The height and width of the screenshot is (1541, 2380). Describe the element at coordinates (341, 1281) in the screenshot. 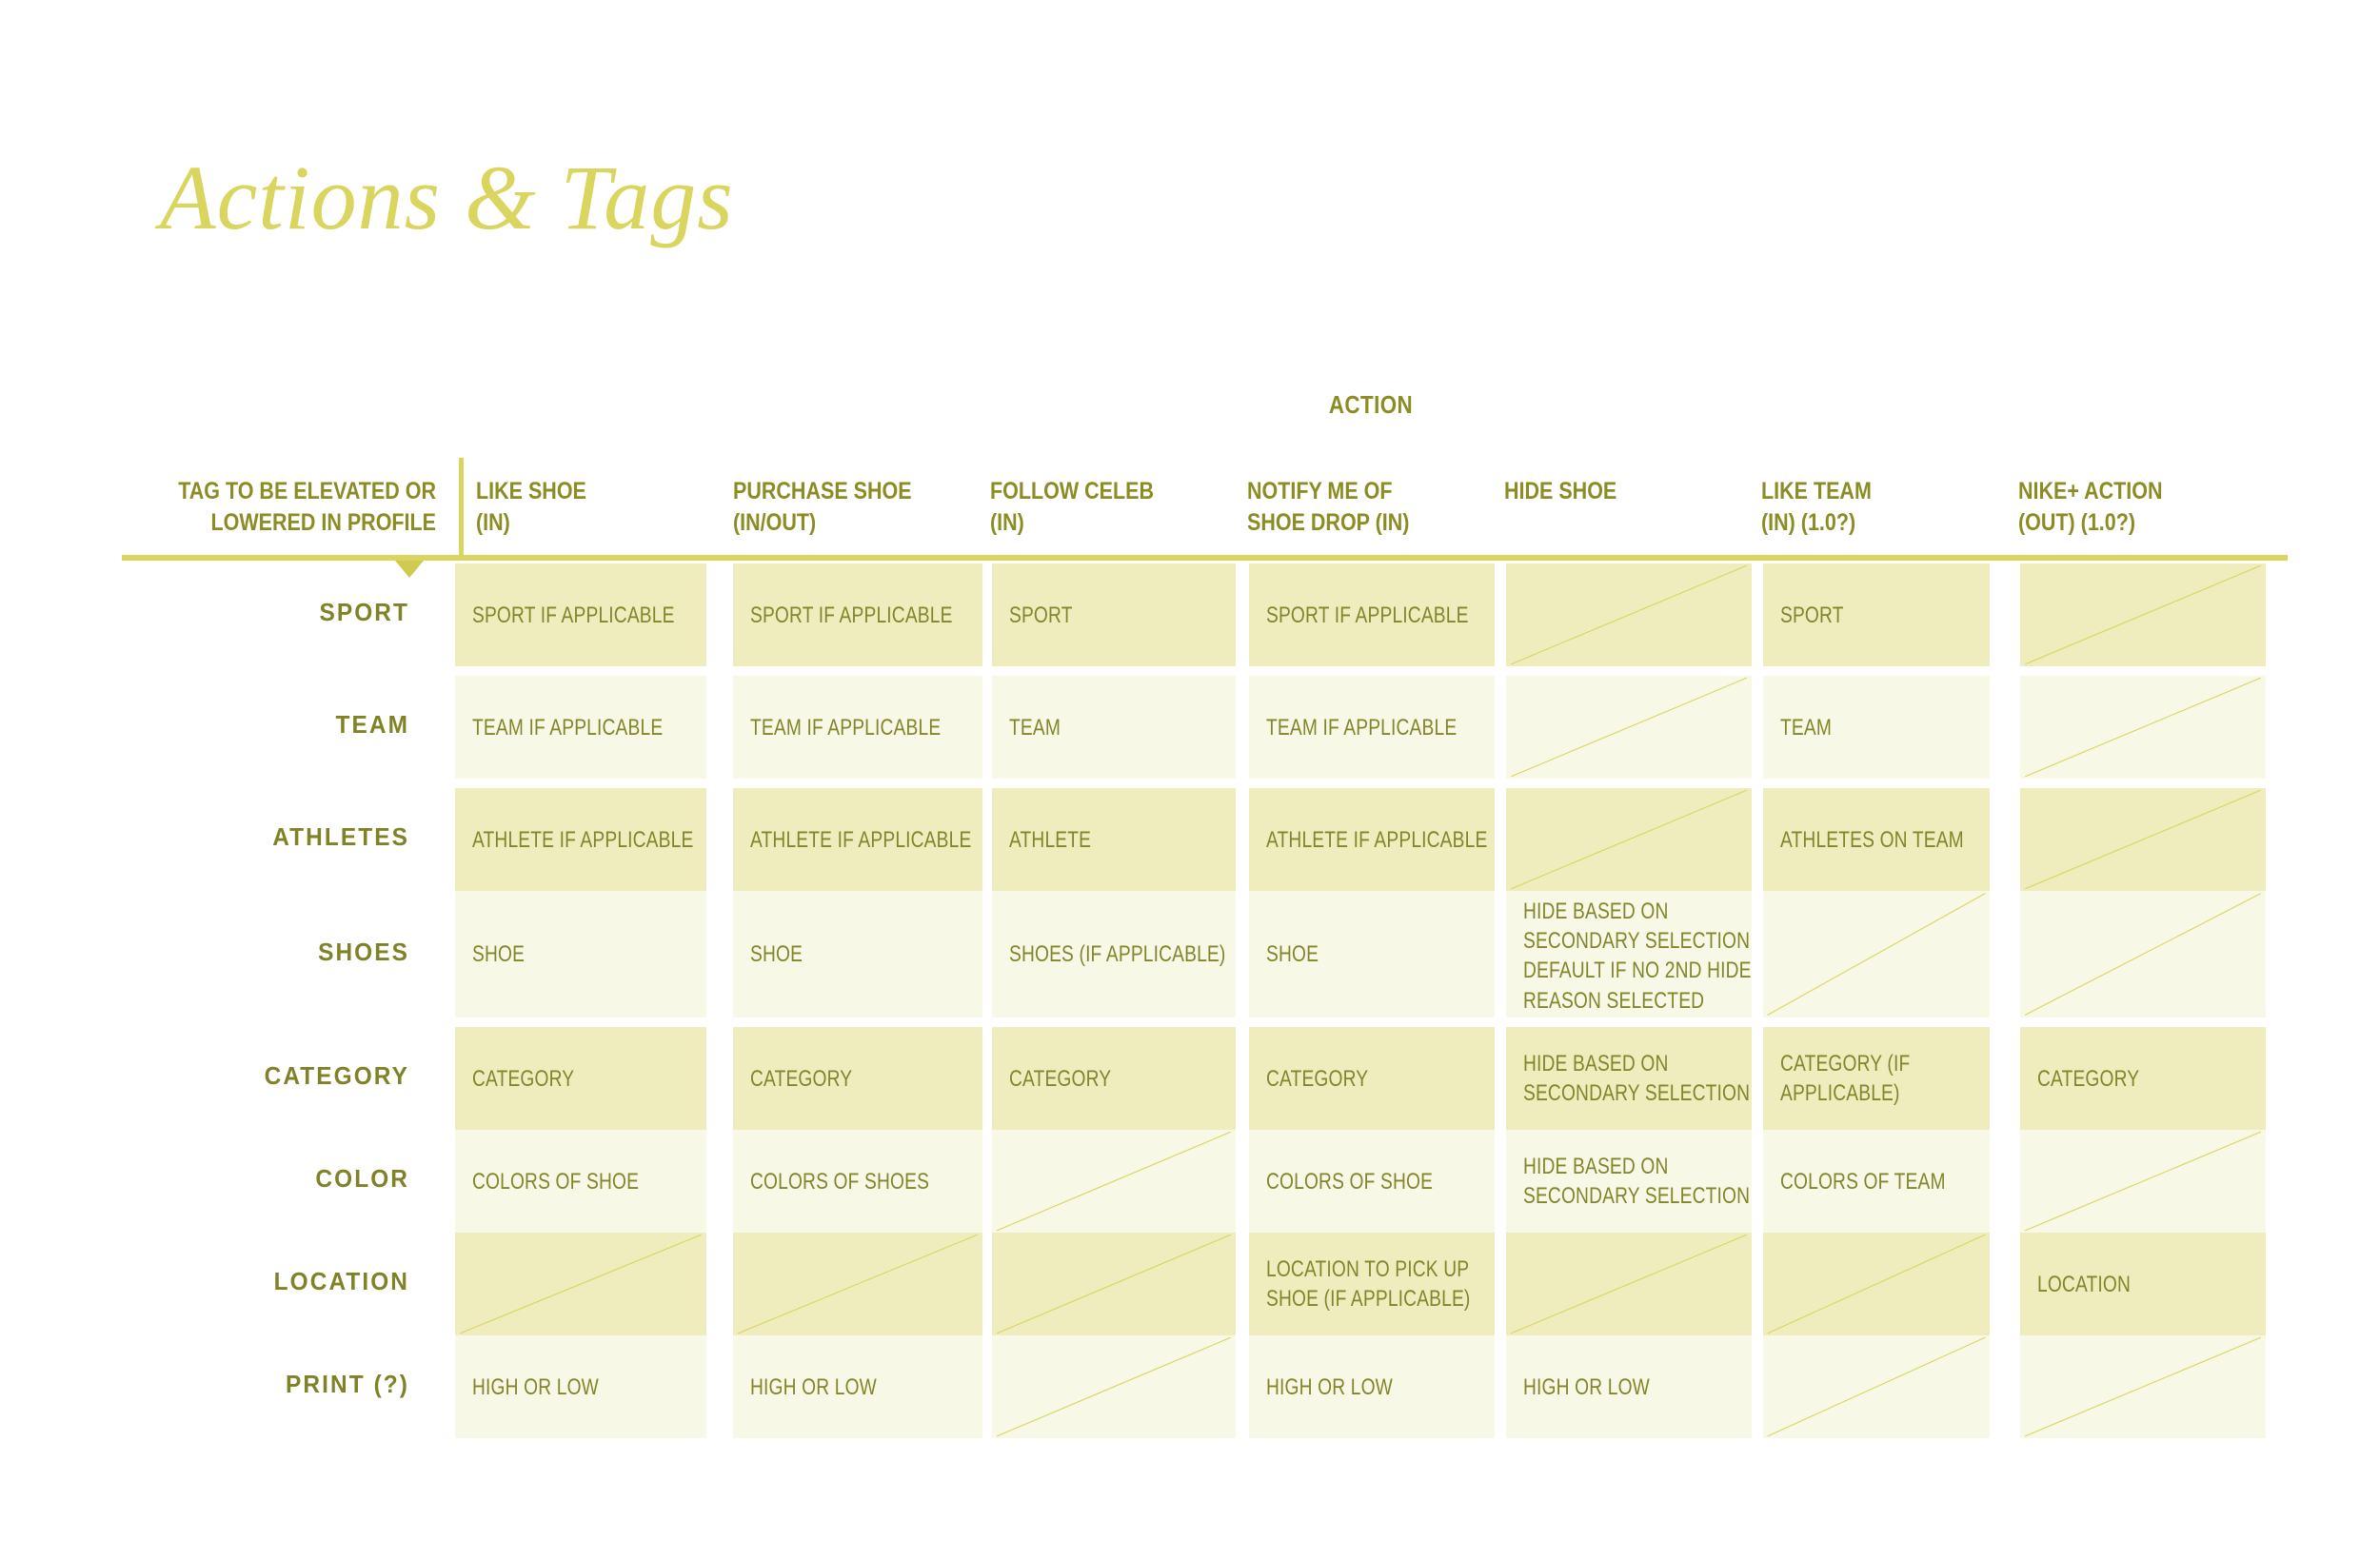

I see `row-label-7: LOCATION` at that location.